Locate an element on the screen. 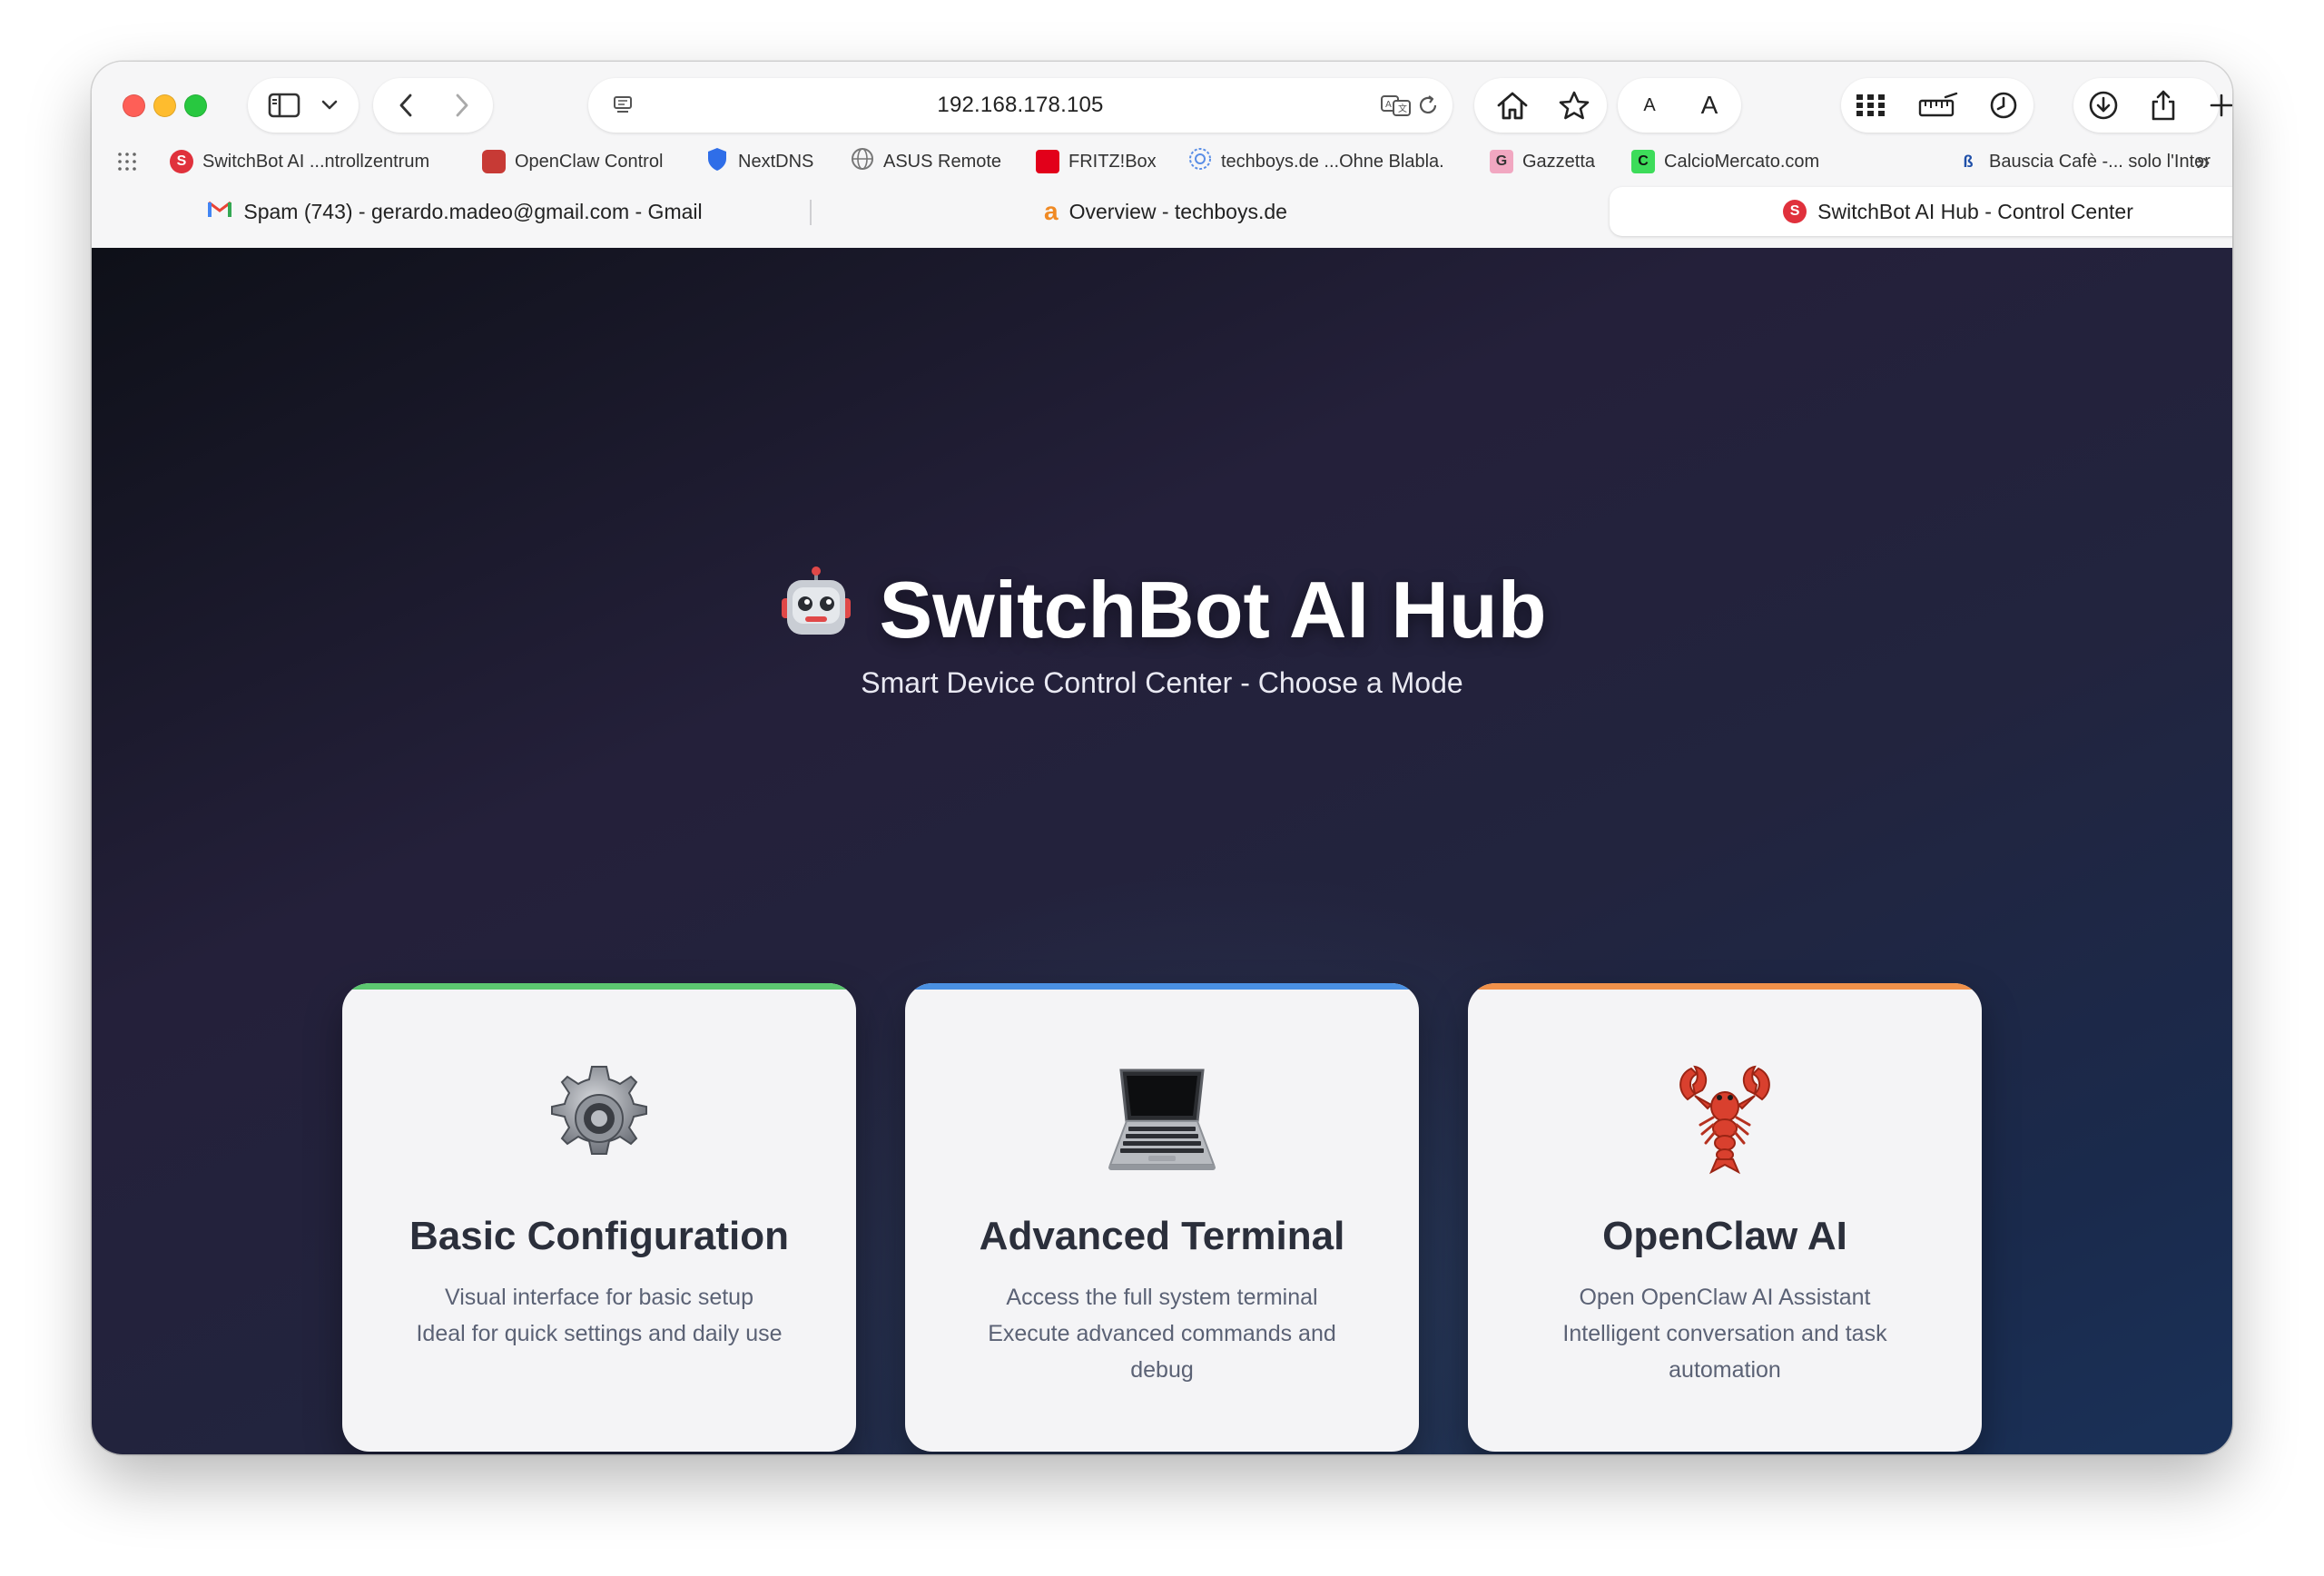  bookmark-asus: ASUS Remote is located at coordinates (926, 162).